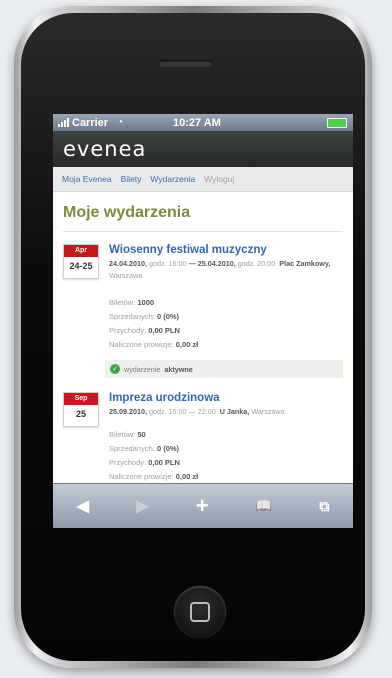 The height and width of the screenshot is (678, 392). I want to click on home-button, so click(200, 612).